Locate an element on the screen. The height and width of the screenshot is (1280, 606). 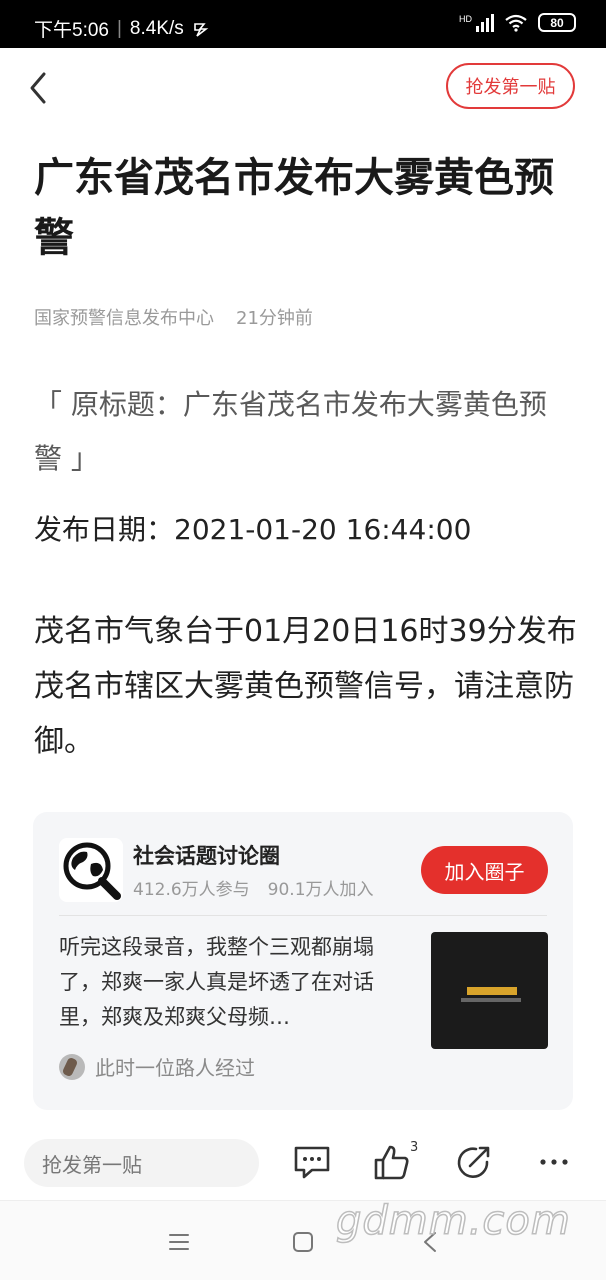
comment-button is located at coordinates (312, 1162).